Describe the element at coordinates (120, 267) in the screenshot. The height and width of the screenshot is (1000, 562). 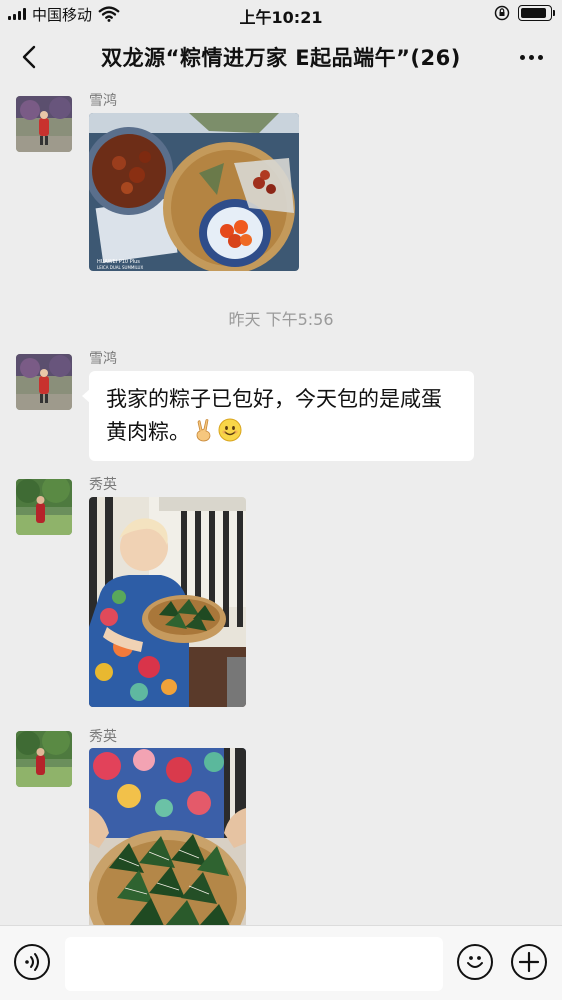
I see `svg-text: LEICA DUAL SUMMILUX` at that location.